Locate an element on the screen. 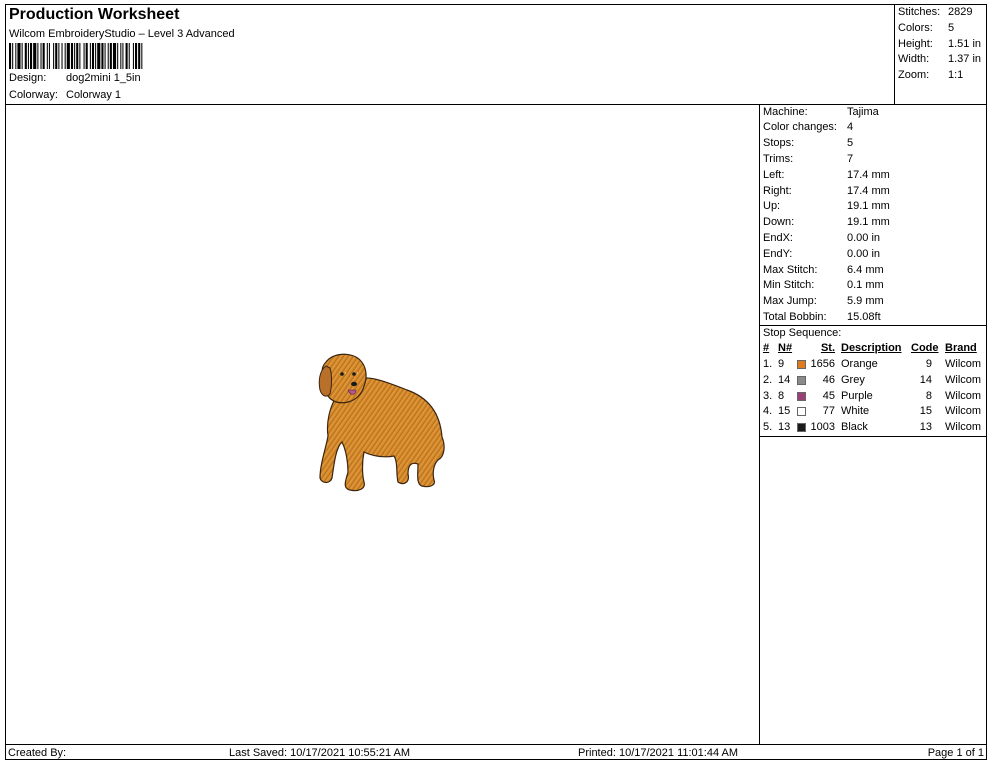 This screenshot has height=762, width=990. stat-width: Width: 1.37 in is located at coordinates (940, 59).